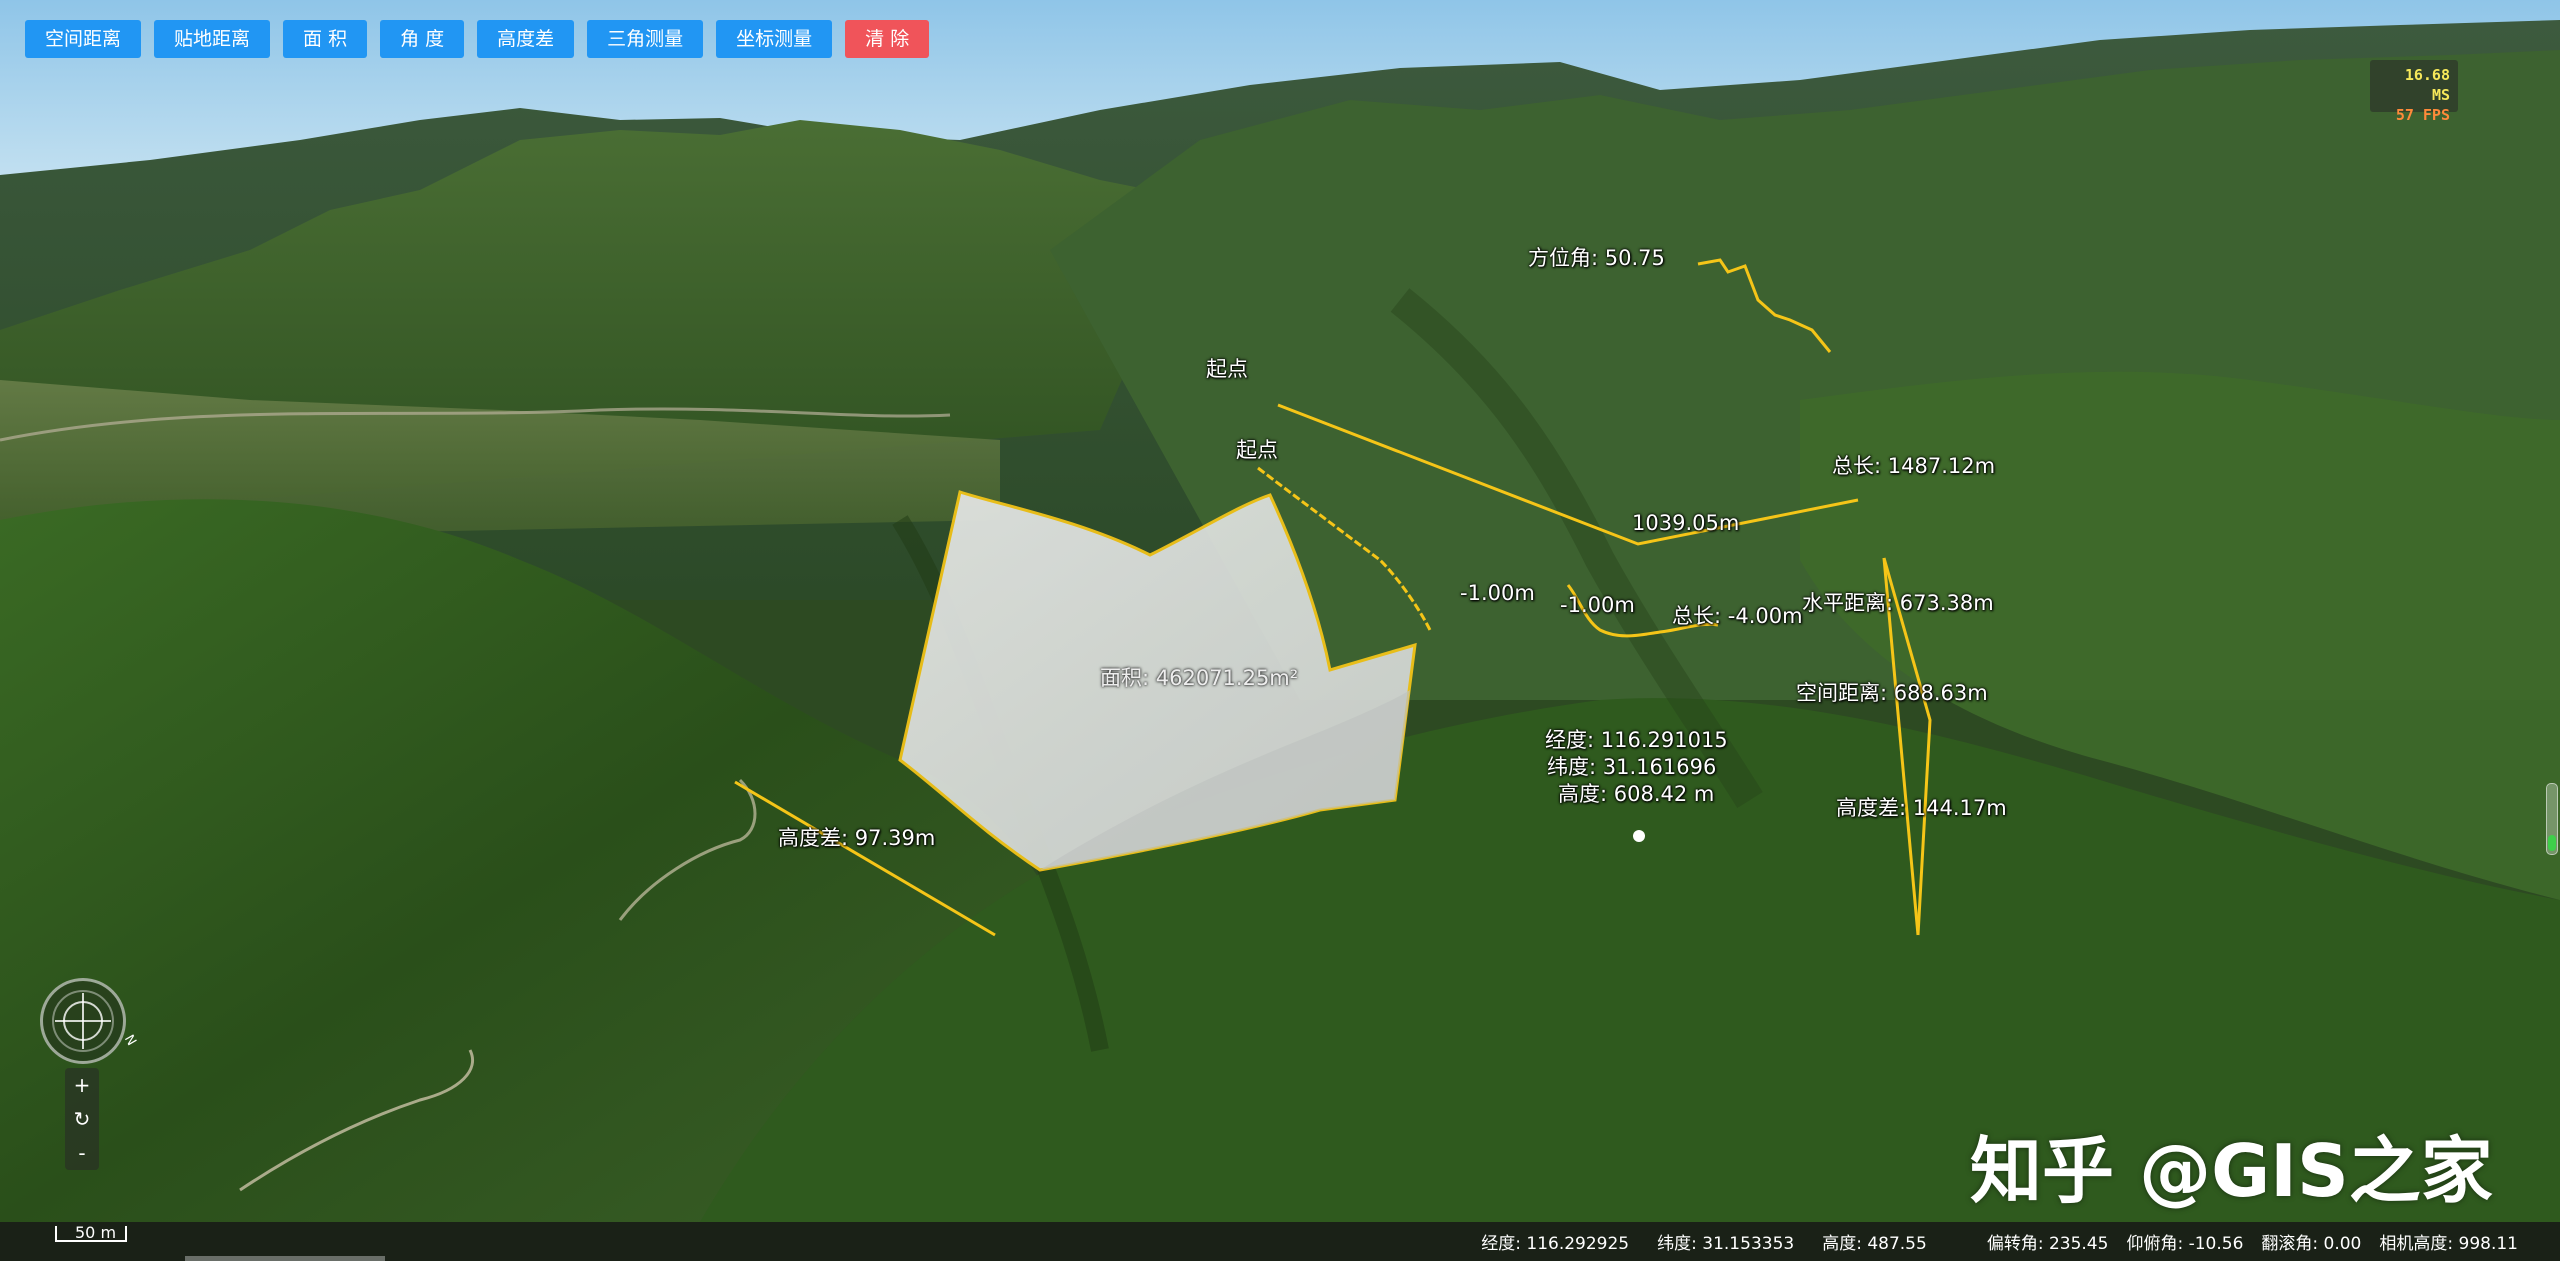 The width and height of the screenshot is (2560, 1261). I want to click on slider-knob, so click(2552, 843).